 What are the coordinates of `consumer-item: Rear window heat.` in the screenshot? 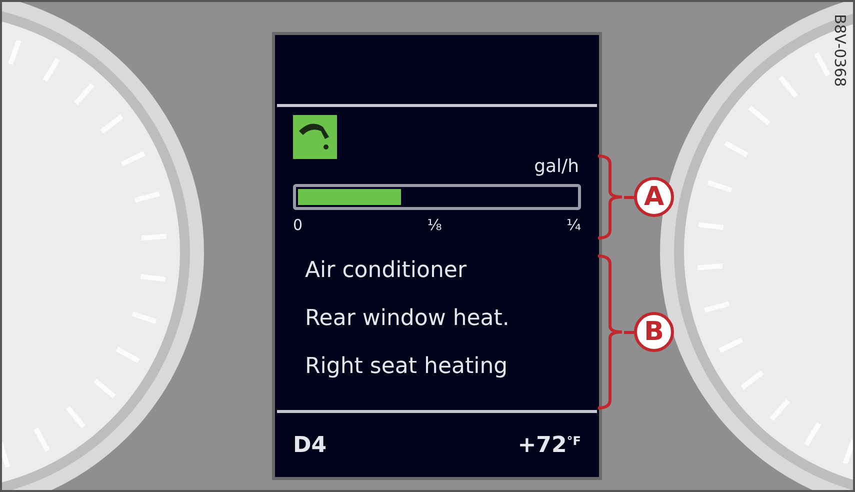 It's located at (407, 318).